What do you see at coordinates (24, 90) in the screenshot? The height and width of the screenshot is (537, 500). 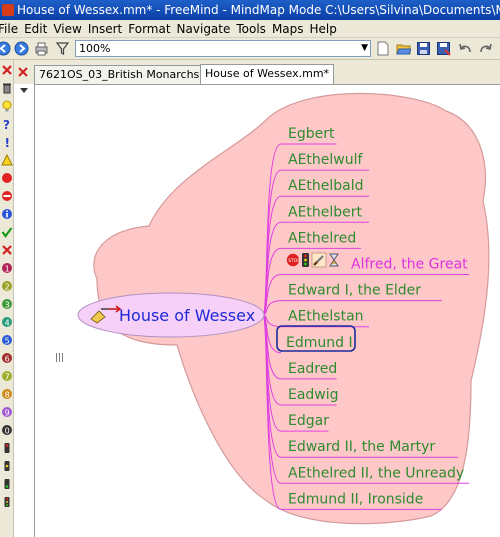 I see `dropdown-arrow-icon` at bounding box center [24, 90].